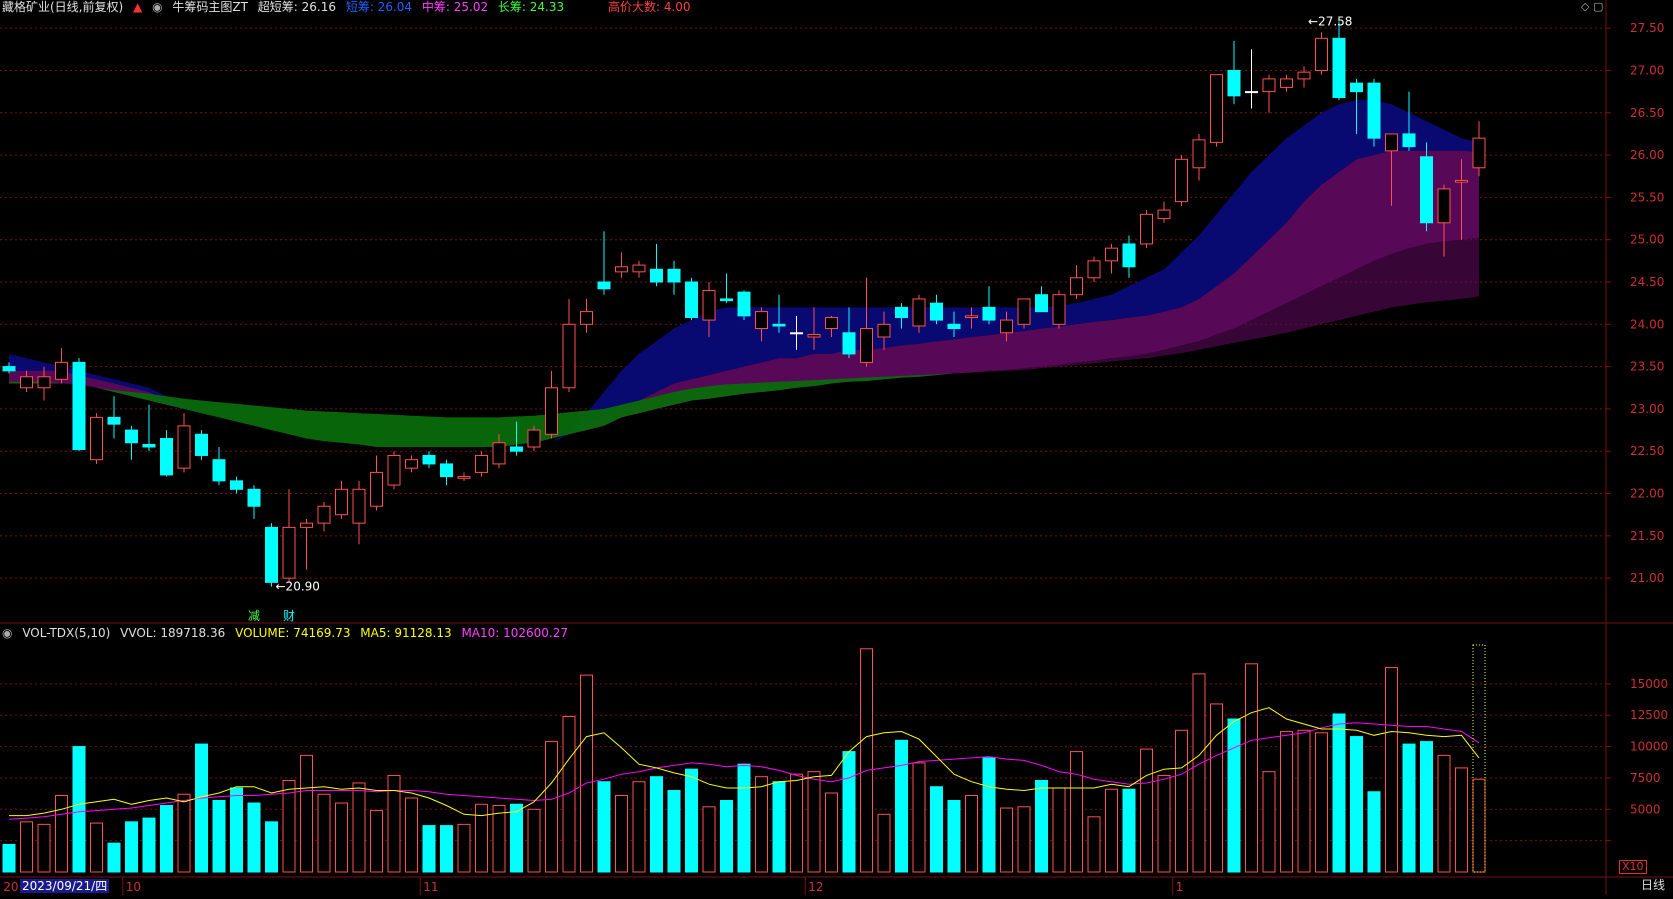  Describe the element at coordinates (1647, 324) in the screenshot. I see `price-tick-label: 24.00` at that location.